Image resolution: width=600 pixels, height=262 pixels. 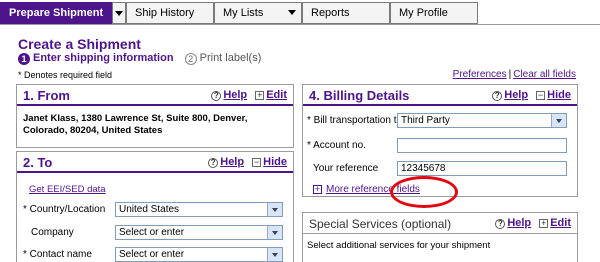 I want to click on bill-transportation-value: Third Party, so click(x=425, y=120).